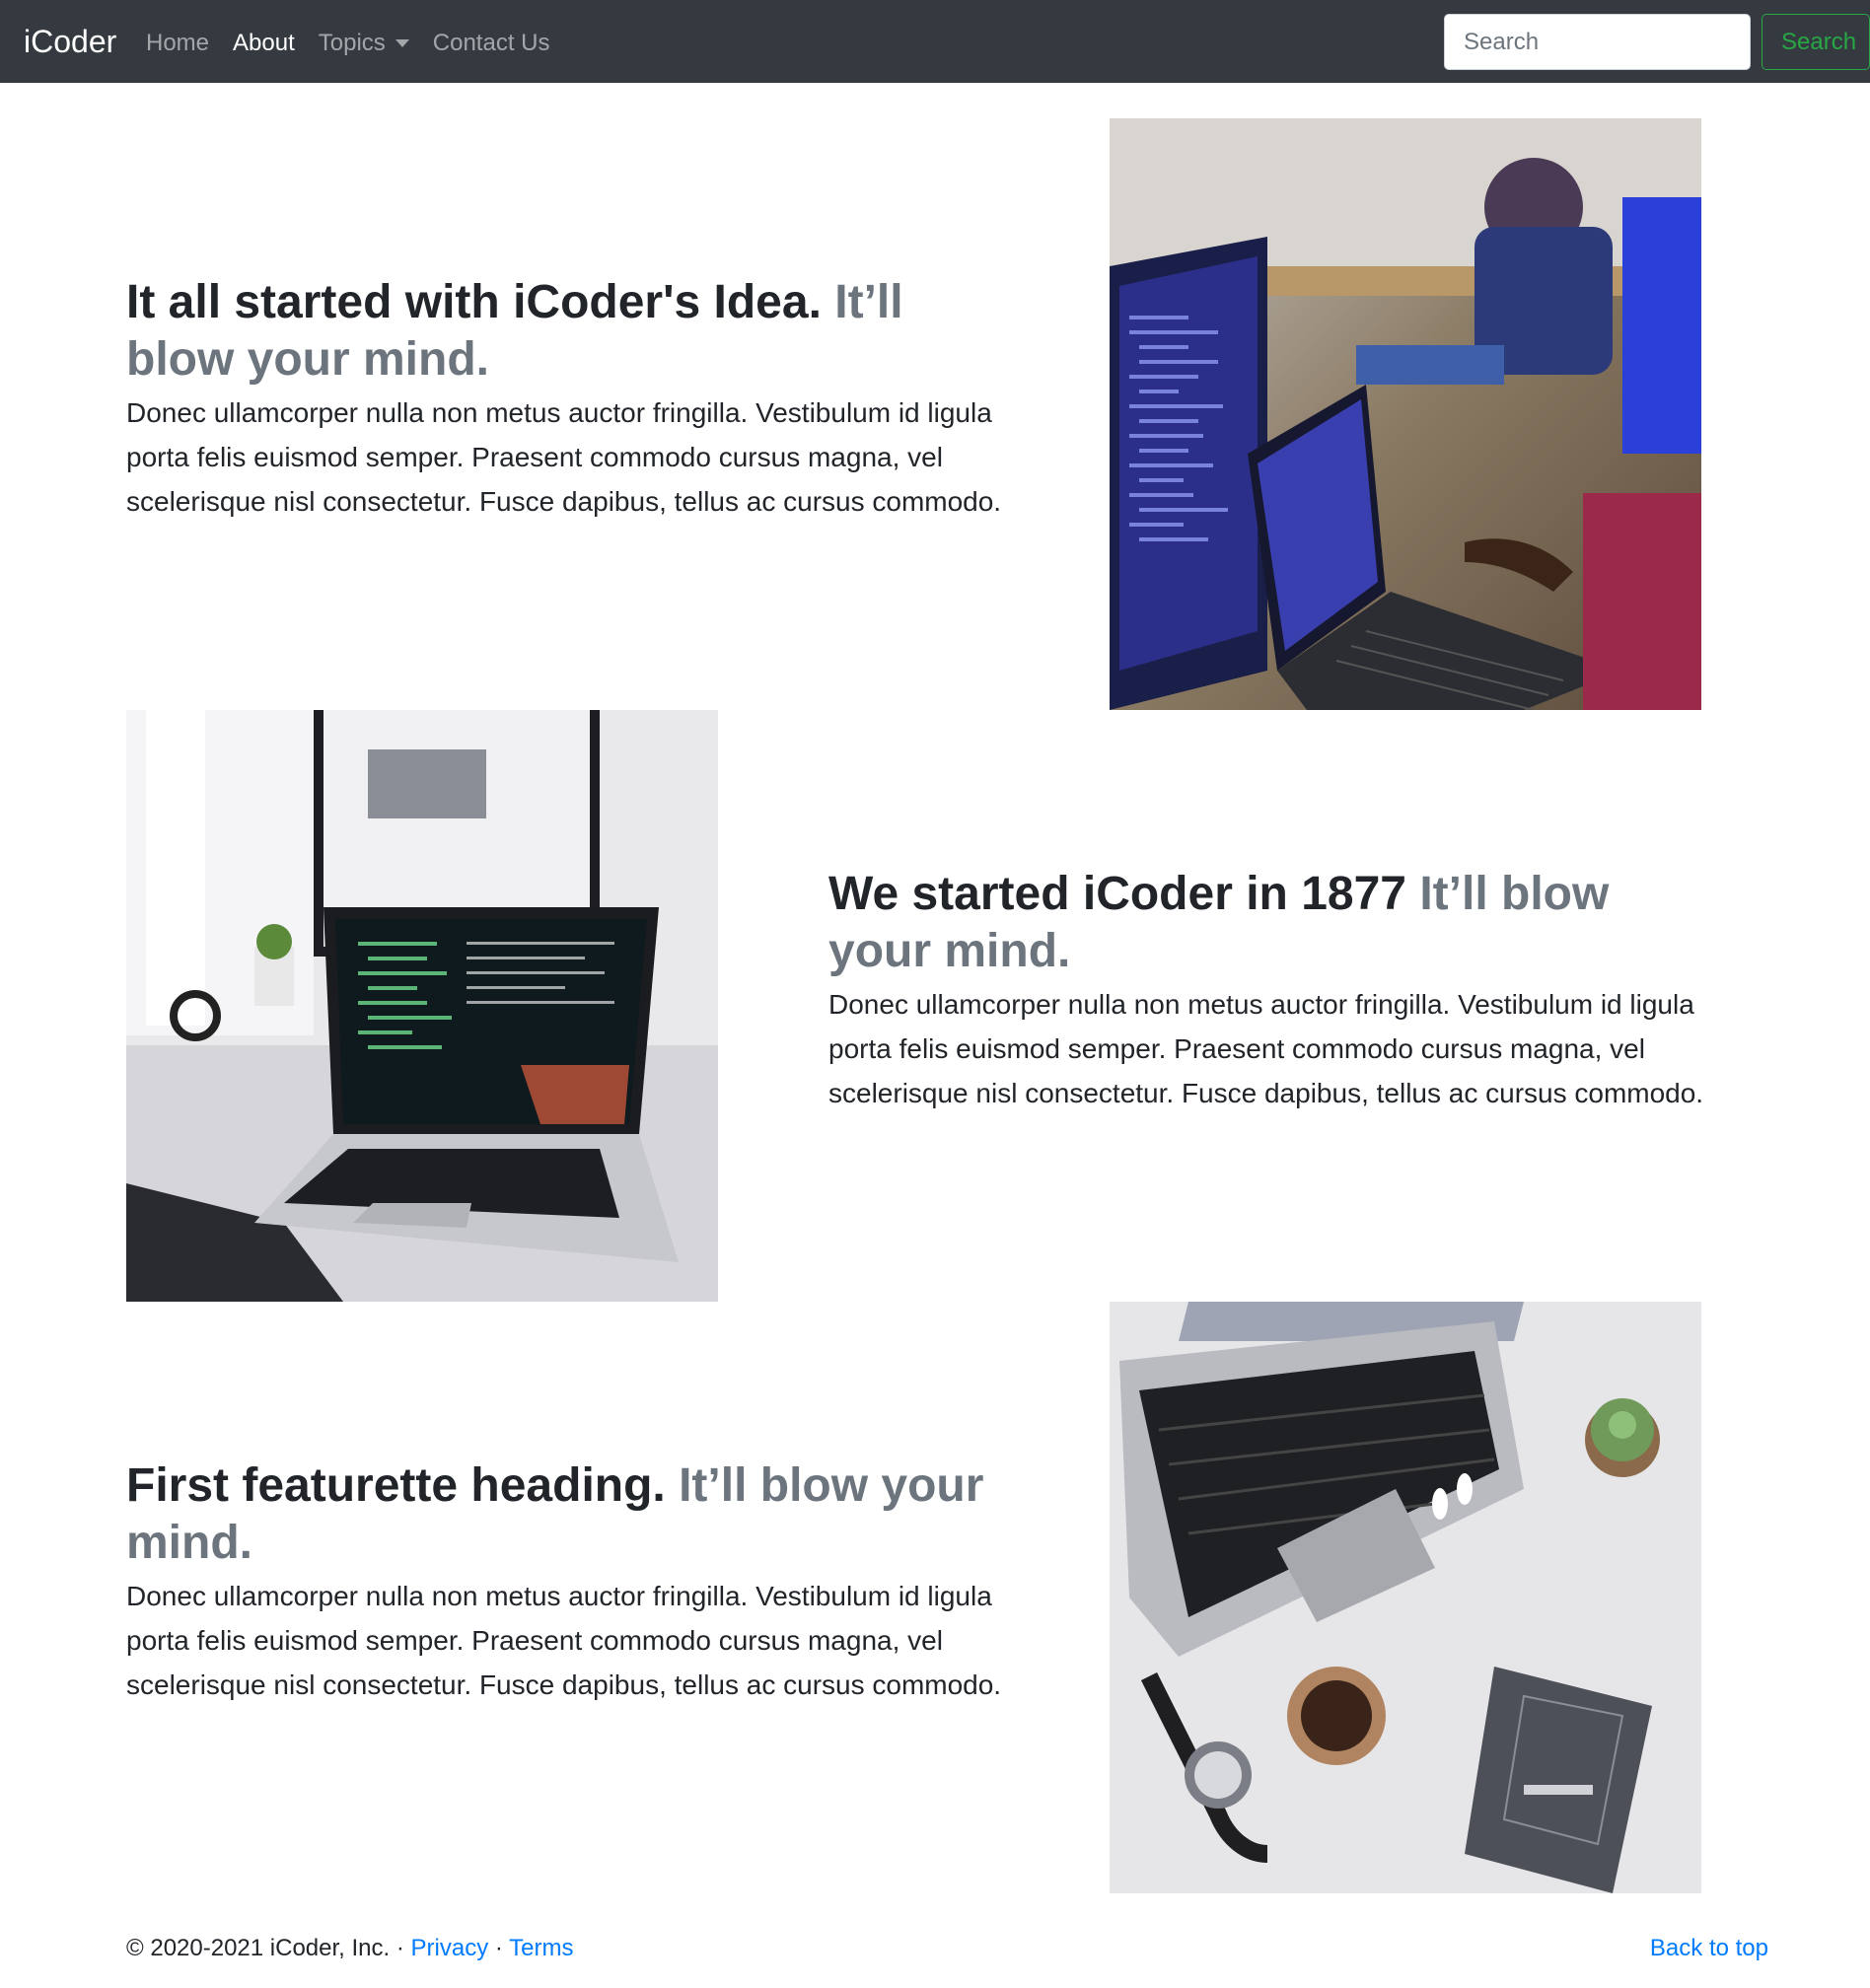  I want to click on back-to-top-link: Back to top, so click(1709, 1949).